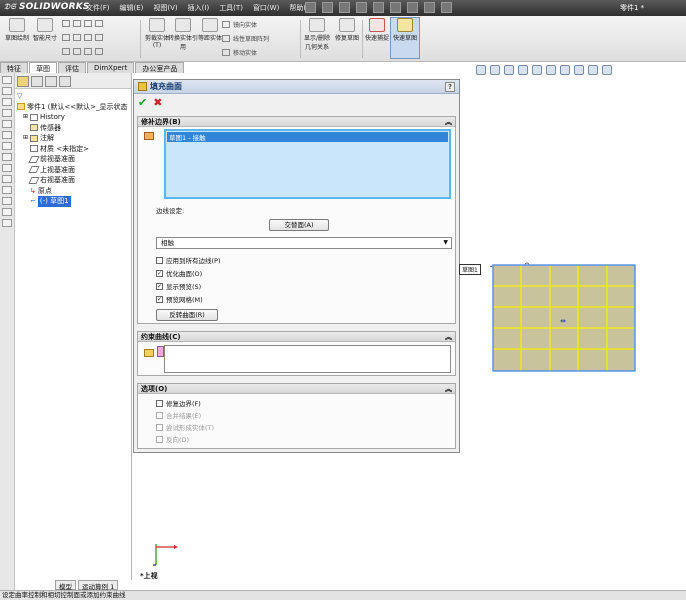 The image size is (686, 600). I want to click on preview-mesh-checkbox: ✓ 预览网格(M), so click(179, 299).